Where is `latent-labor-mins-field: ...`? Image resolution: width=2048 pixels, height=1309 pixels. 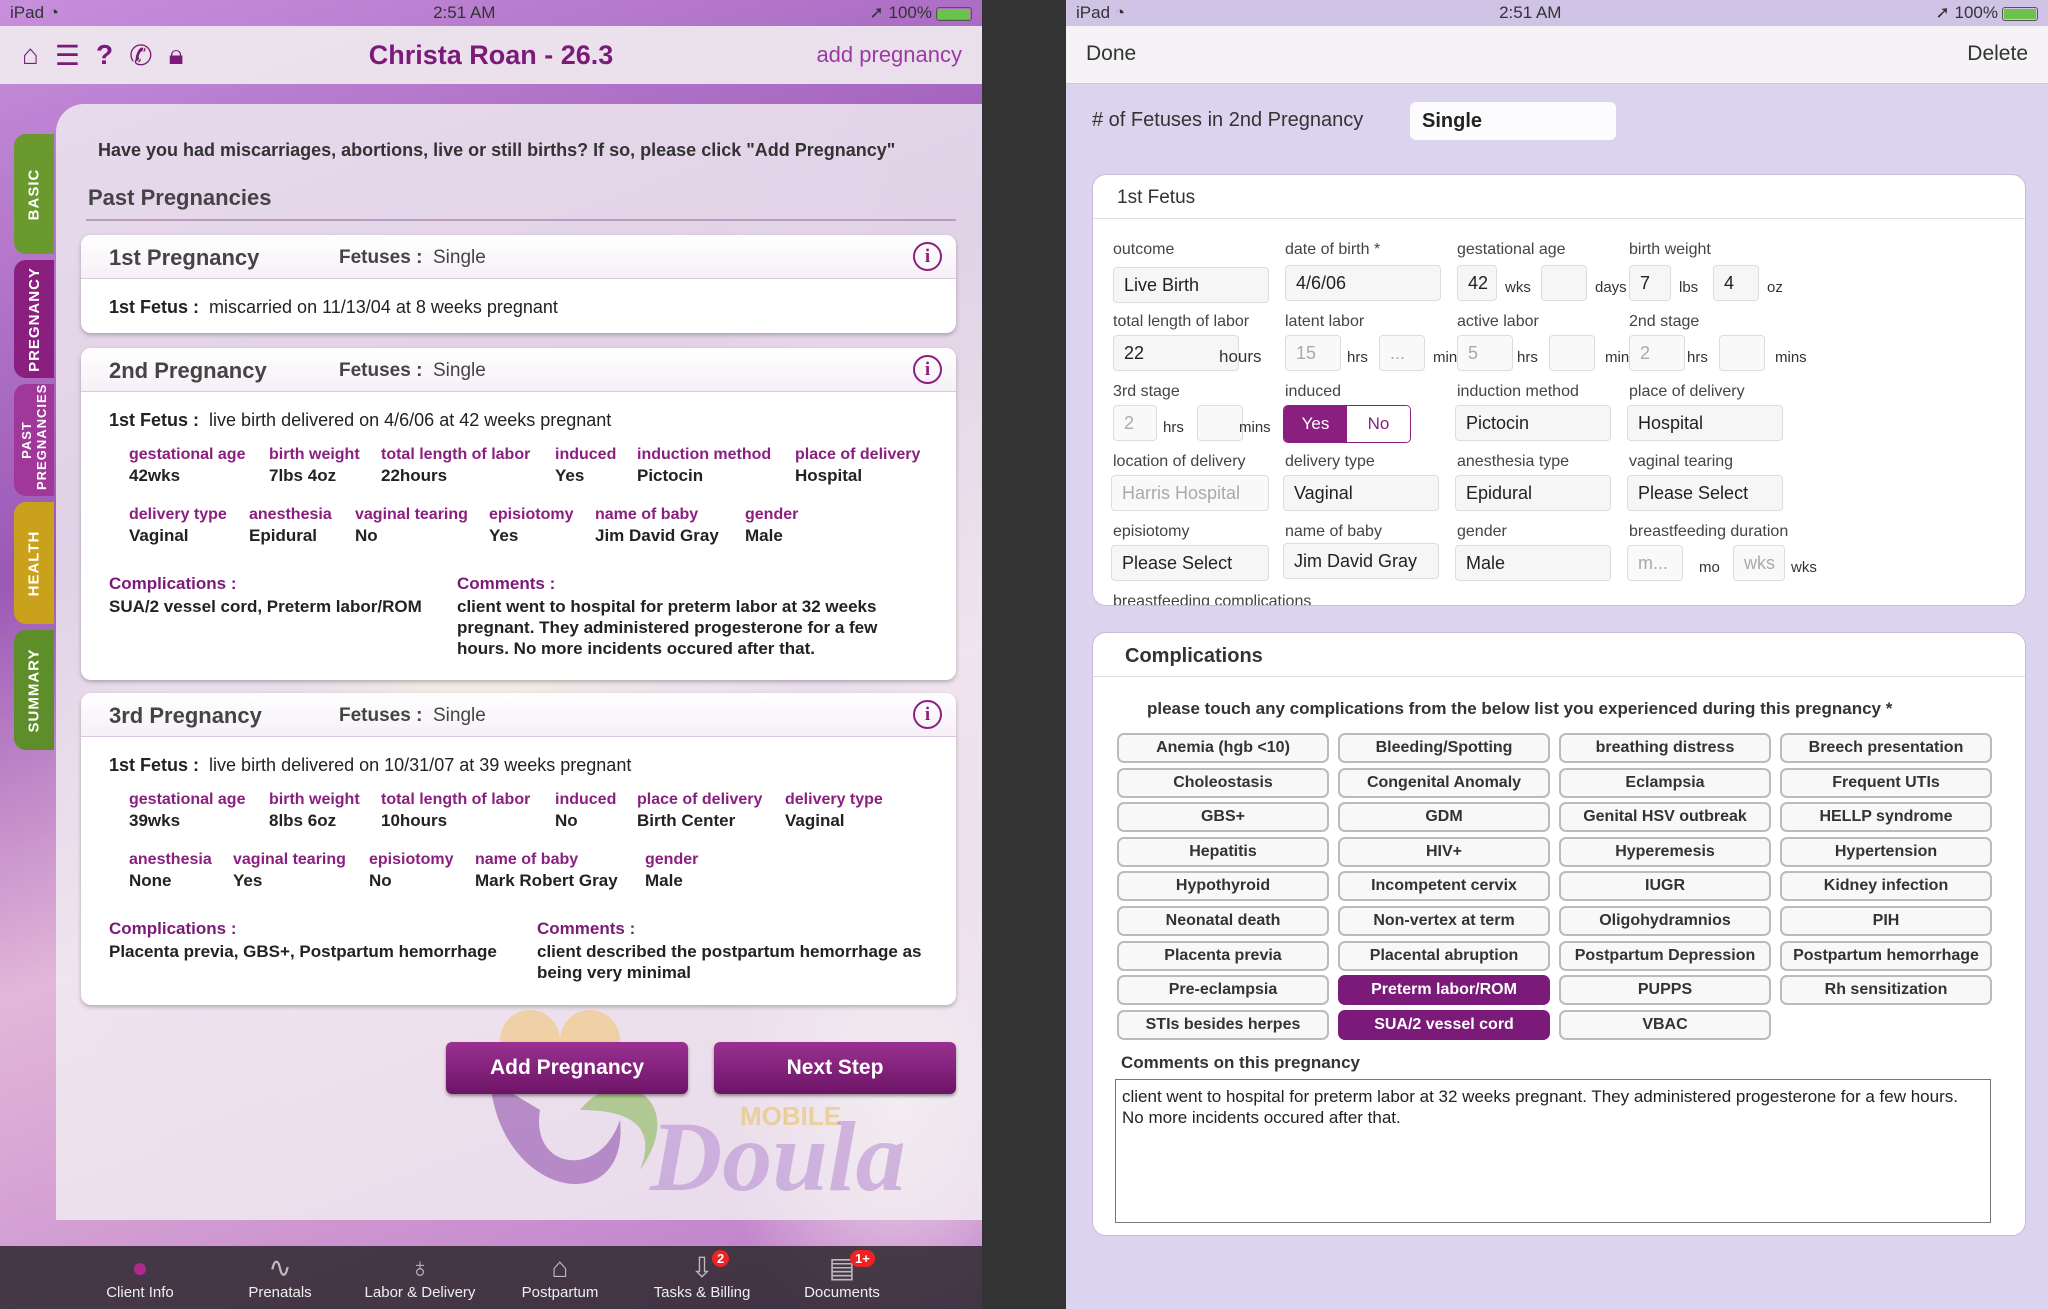 latent-labor-mins-field: ... is located at coordinates (1402, 353).